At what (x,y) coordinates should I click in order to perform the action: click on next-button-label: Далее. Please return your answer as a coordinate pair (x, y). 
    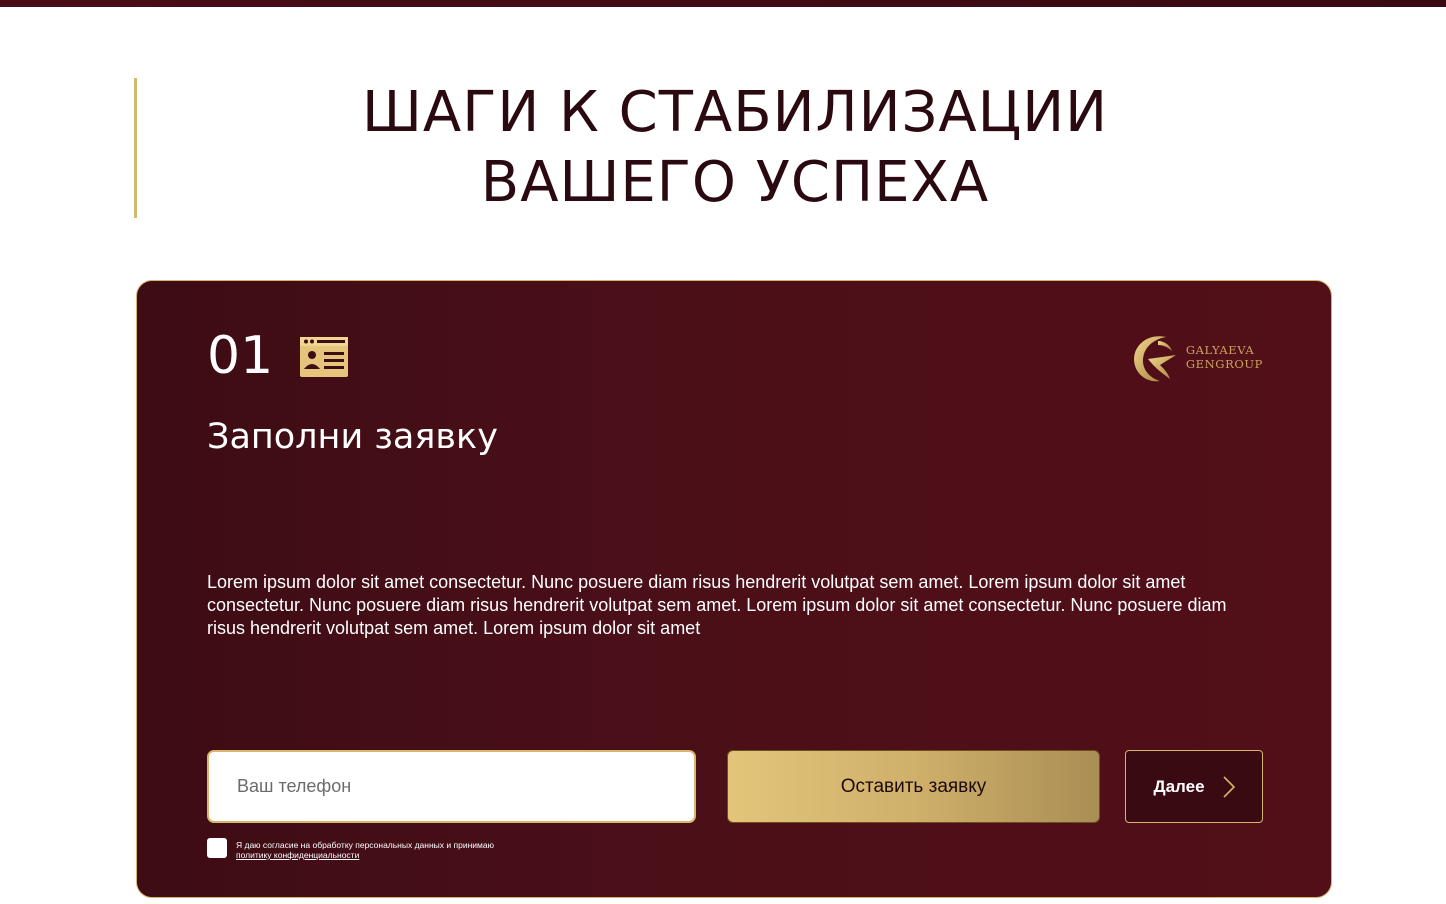
    Looking at the image, I should click on (1179, 786).